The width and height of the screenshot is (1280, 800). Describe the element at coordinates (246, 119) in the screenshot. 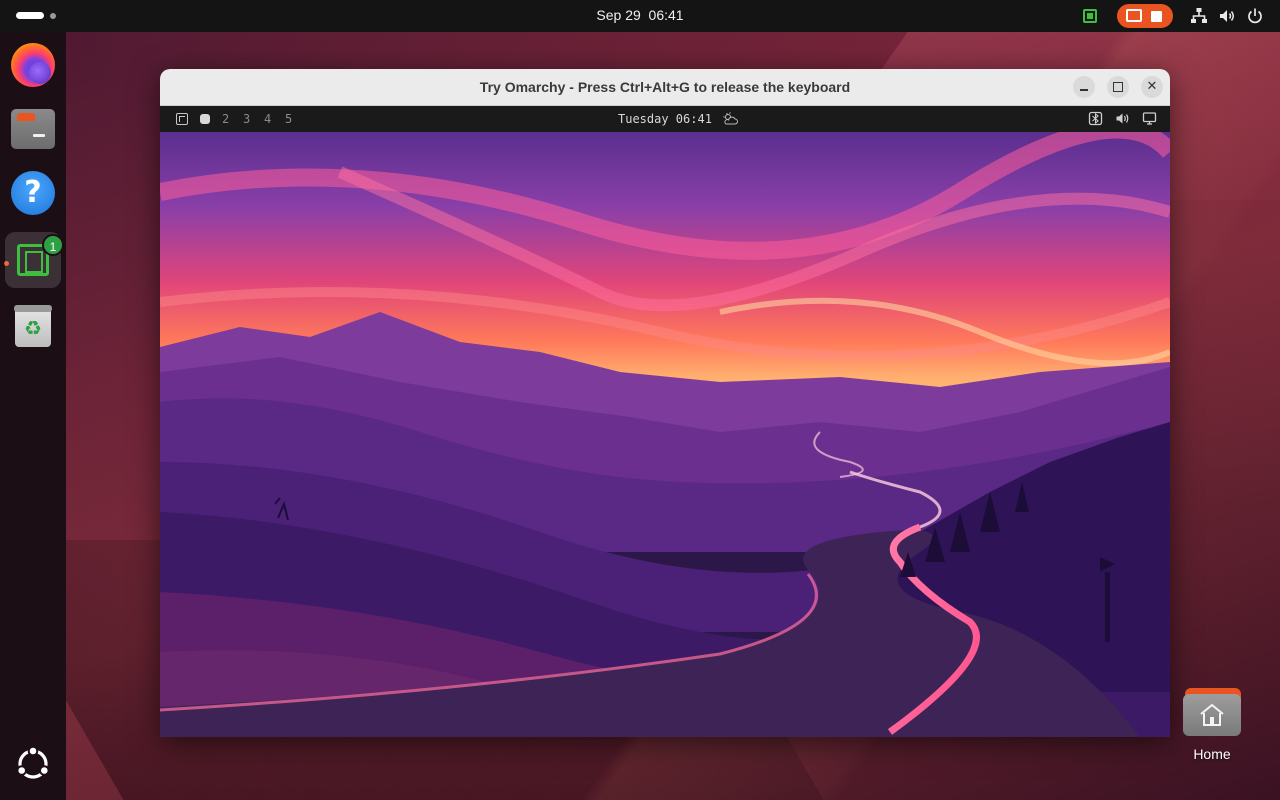

I see `workspace-3: 3` at that location.